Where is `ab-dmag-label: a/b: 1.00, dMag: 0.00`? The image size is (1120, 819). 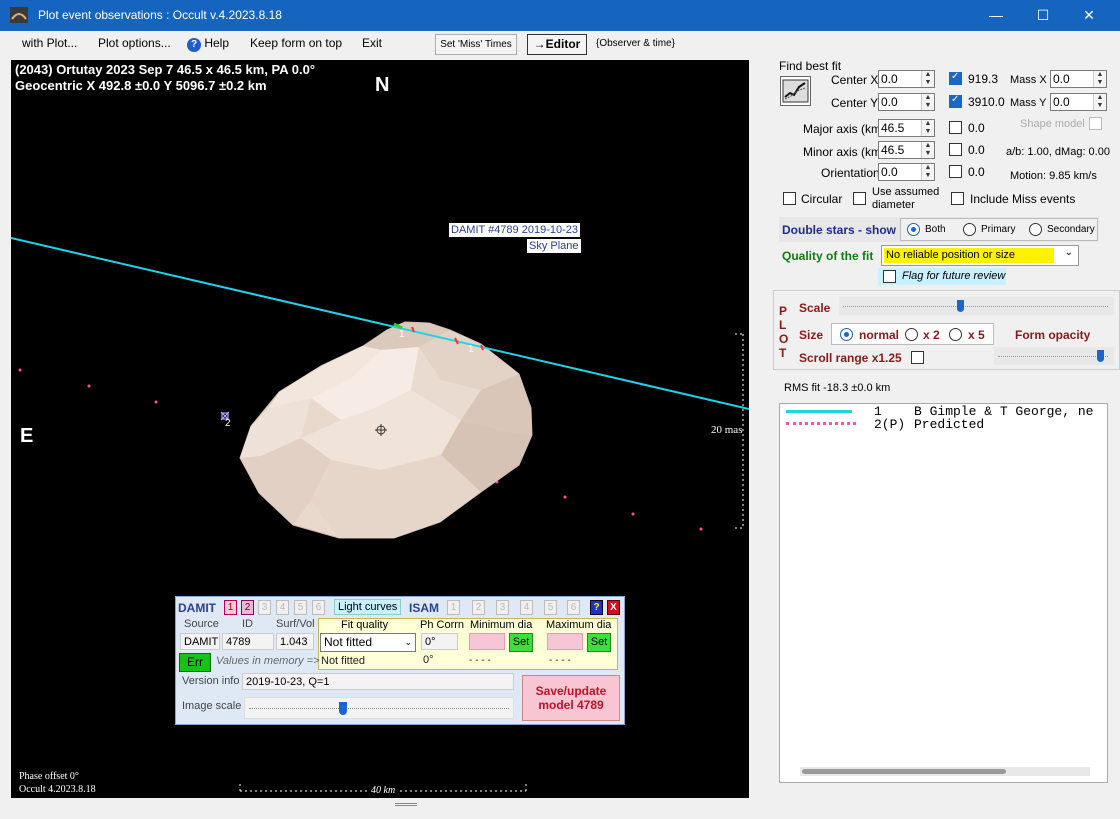
ab-dmag-label: a/b: 1.00, dMag: 0.00 is located at coordinates (1058, 152).